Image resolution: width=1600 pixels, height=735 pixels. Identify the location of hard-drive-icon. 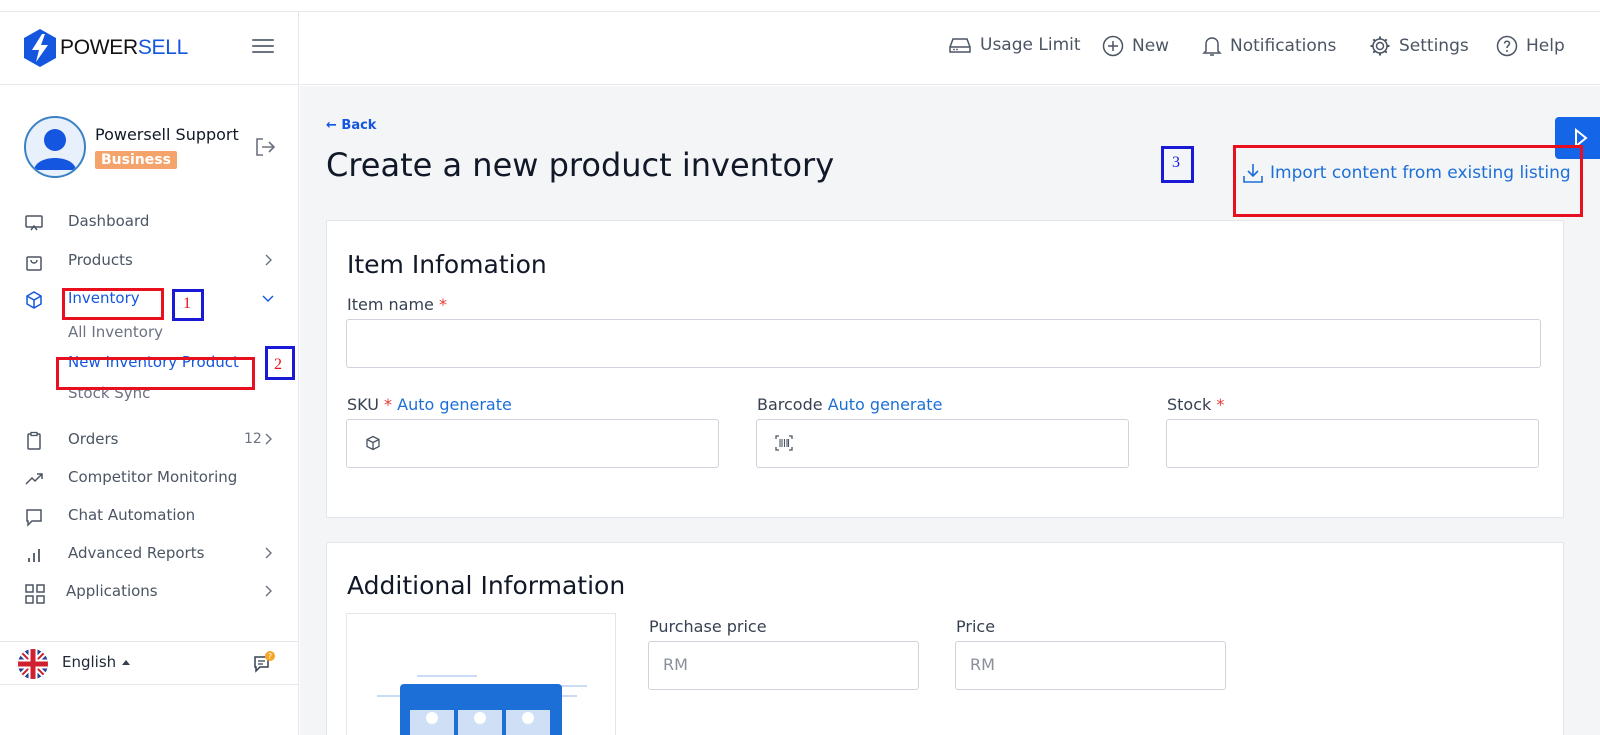
(960, 45).